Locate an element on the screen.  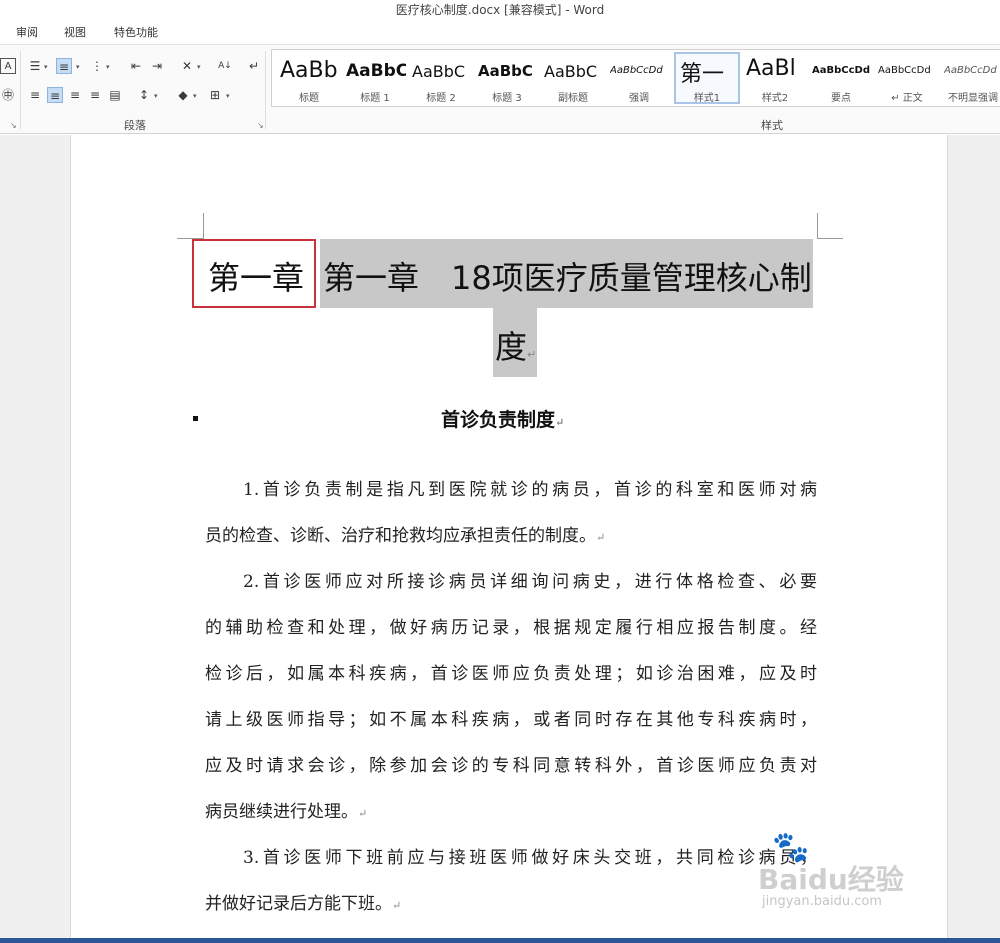
group-label-styles: 样式 is located at coordinates (772, 125).